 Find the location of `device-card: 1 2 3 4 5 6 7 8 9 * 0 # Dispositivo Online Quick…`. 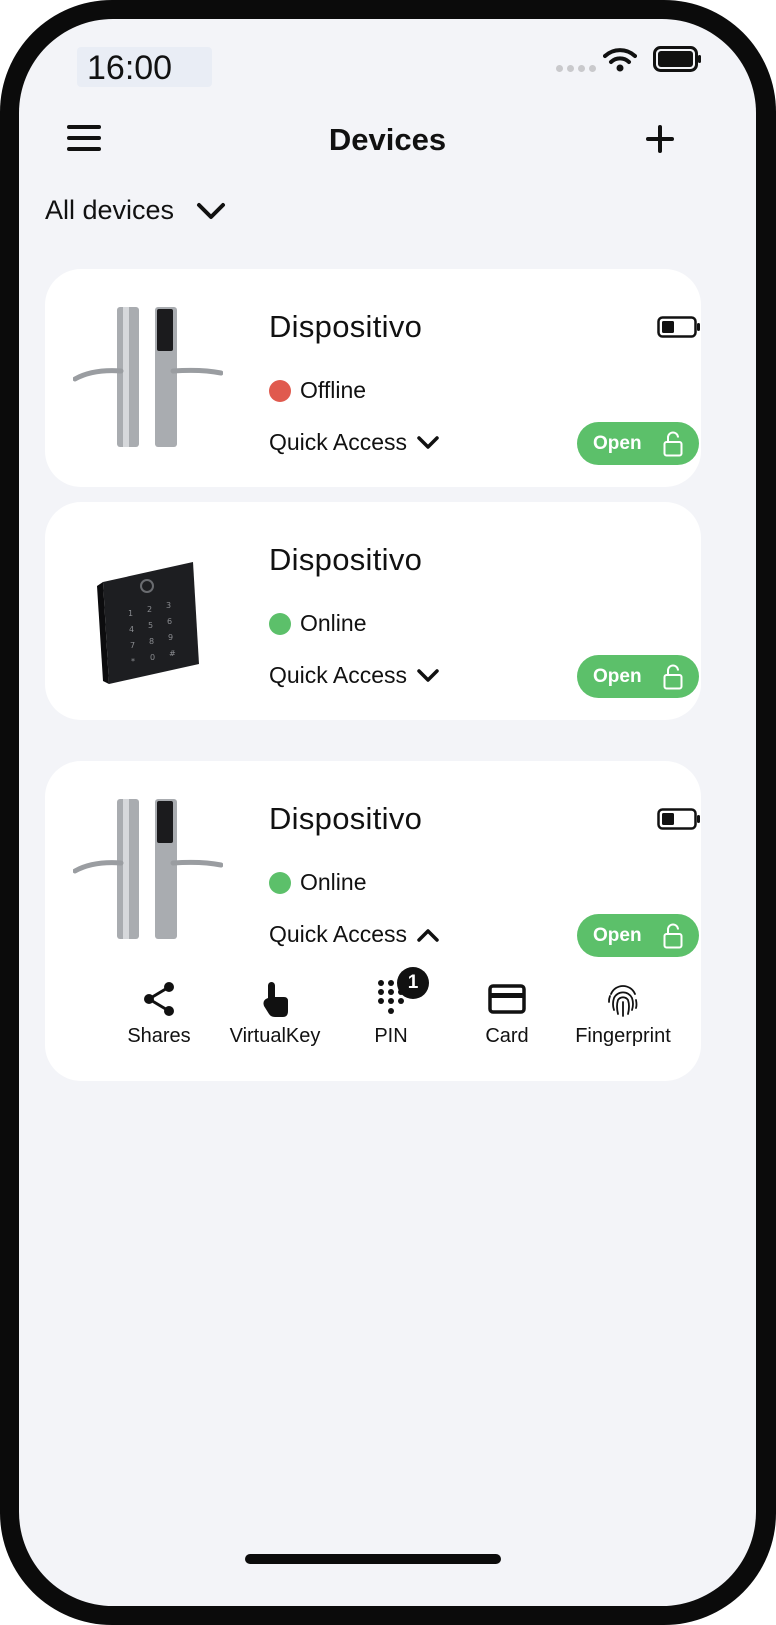

device-card: 1 2 3 4 5 6 7 8 9 * 0 # Dispositivo Online Quick… is located at coordinates (373, 611).